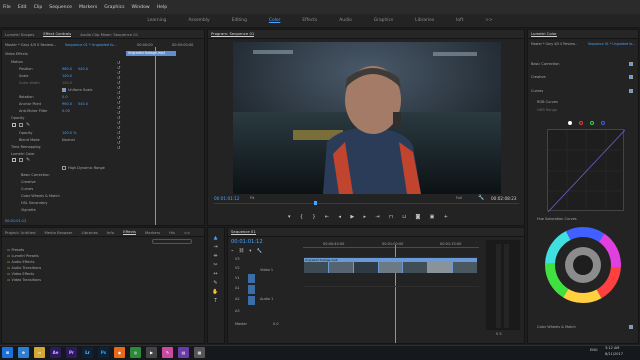 This screenshot has height=360, width=640. Describe the element at coordinates (64, 168) in the screenshot. I see `ec-hdr-checkbox` at that location.